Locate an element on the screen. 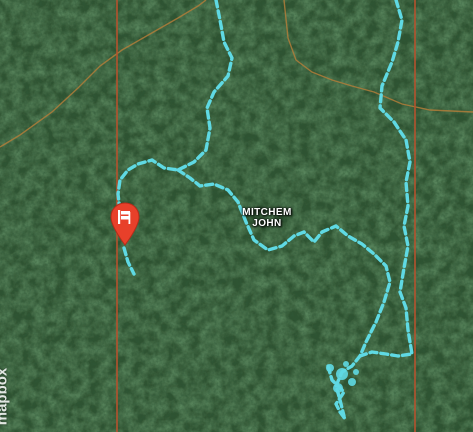 The width and height of the screenshot is (473, 432). place-label: MITCHEM JOHN is located at coordinates (267, 218).